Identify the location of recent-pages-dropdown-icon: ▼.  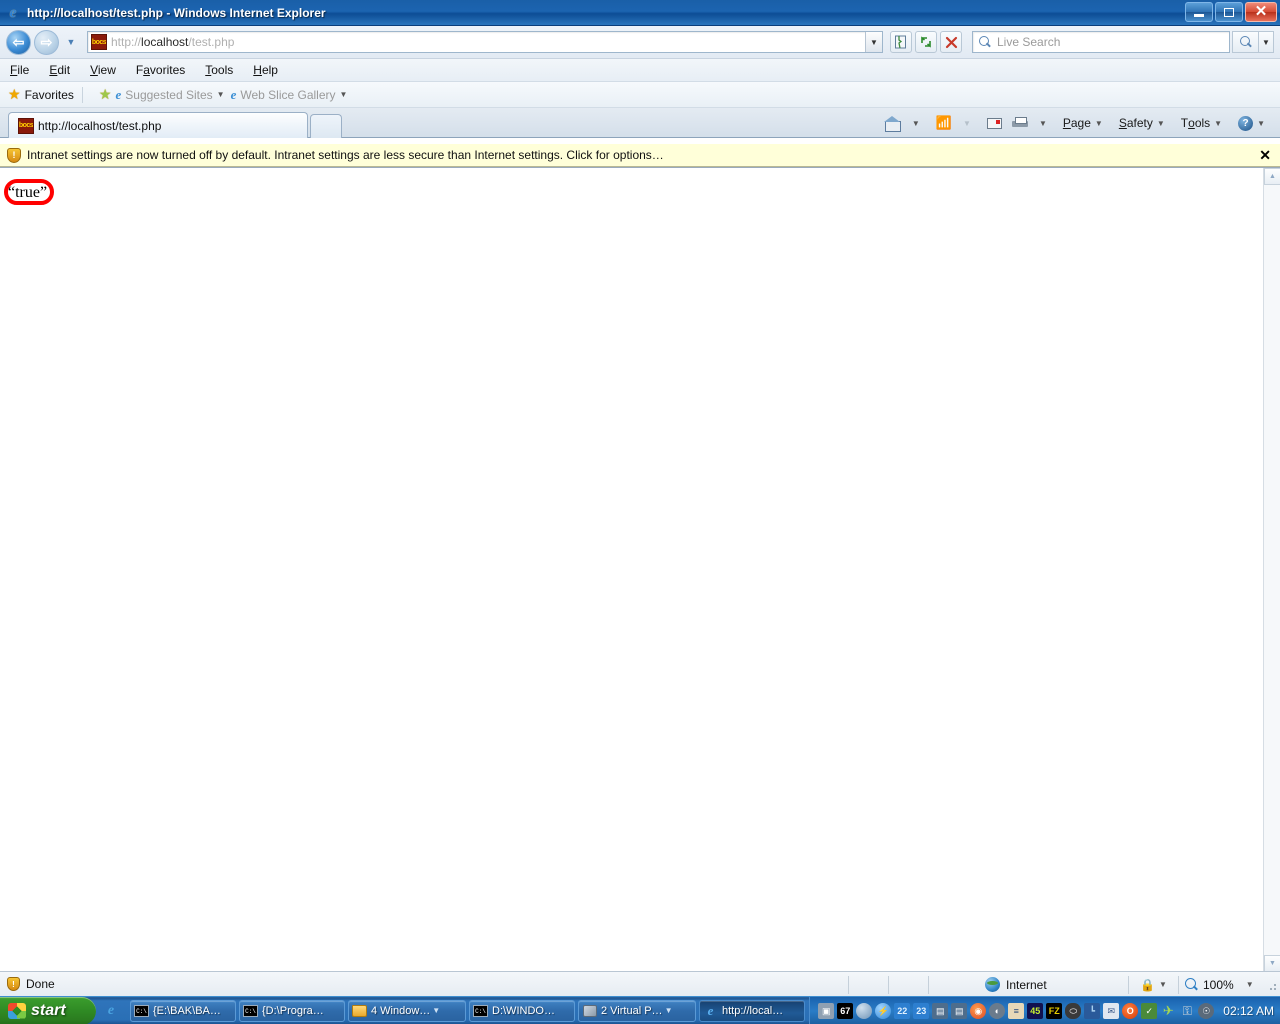
(71, 42).